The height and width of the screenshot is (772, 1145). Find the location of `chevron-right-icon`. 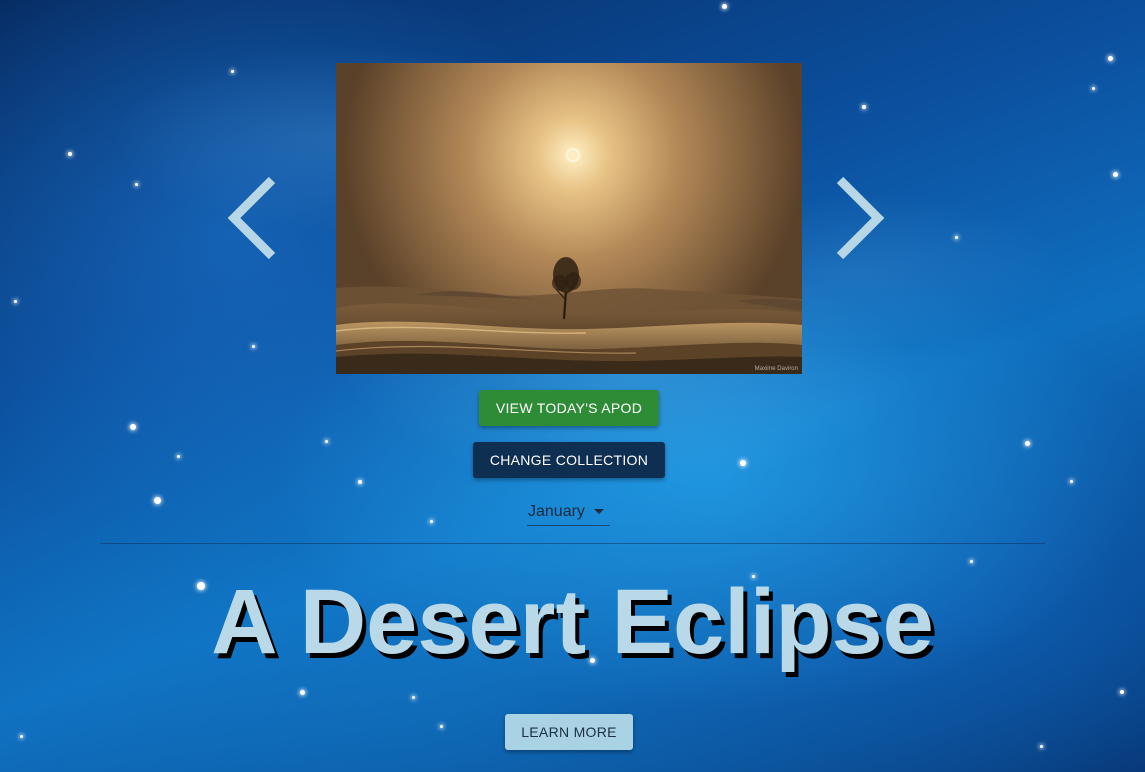

chevron-right-icon is located at coordinates (860, 218).